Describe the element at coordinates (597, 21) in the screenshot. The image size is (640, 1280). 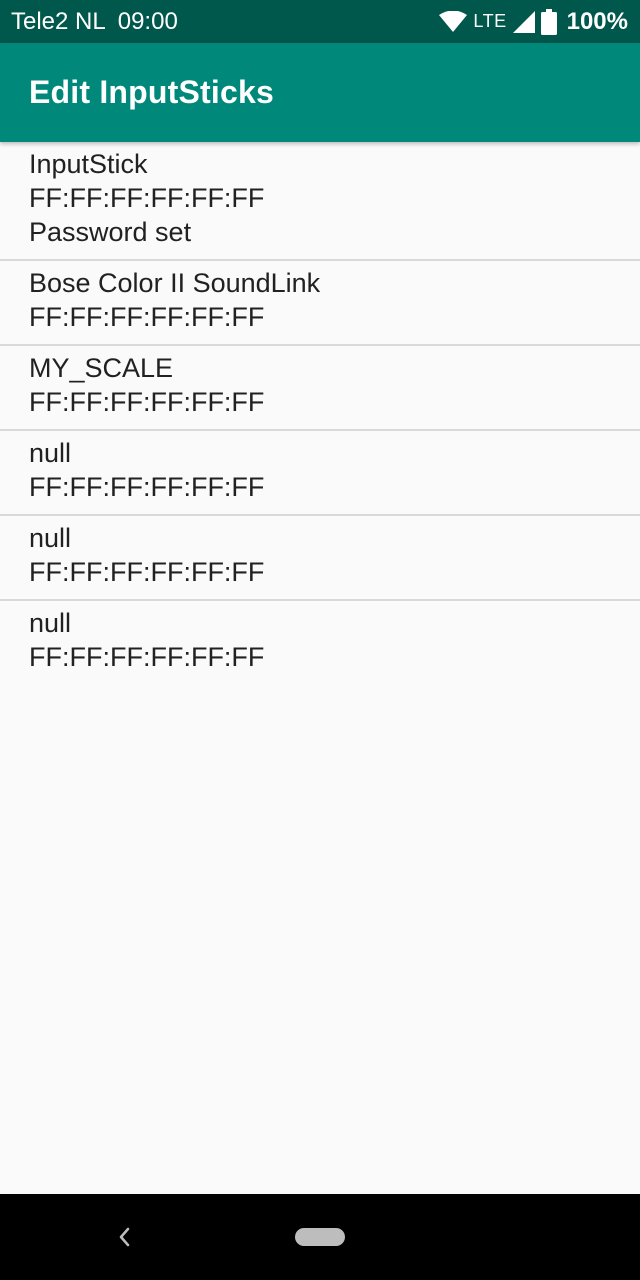
I see `battery-percentage: 100%` at that location.